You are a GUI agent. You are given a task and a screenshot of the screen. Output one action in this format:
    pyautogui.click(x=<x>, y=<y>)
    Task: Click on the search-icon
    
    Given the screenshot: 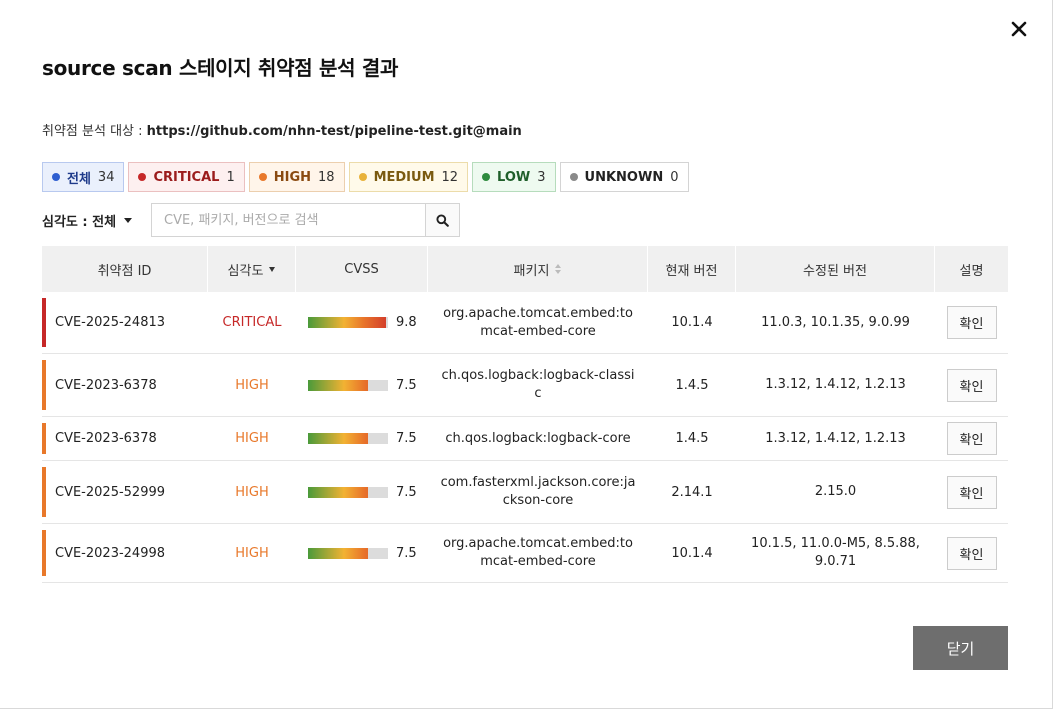 What is the action you would take?
    pyautogui.click(x=442, y=220)
    